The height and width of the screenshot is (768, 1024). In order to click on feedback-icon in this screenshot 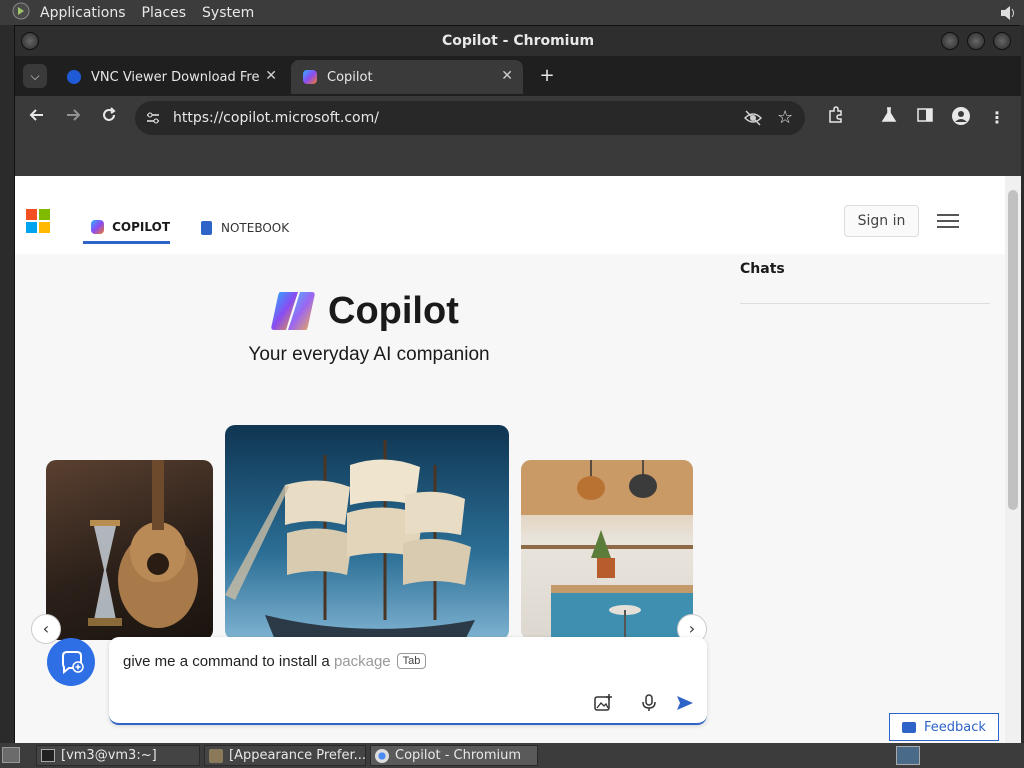, I will do `click(909, 727)`.